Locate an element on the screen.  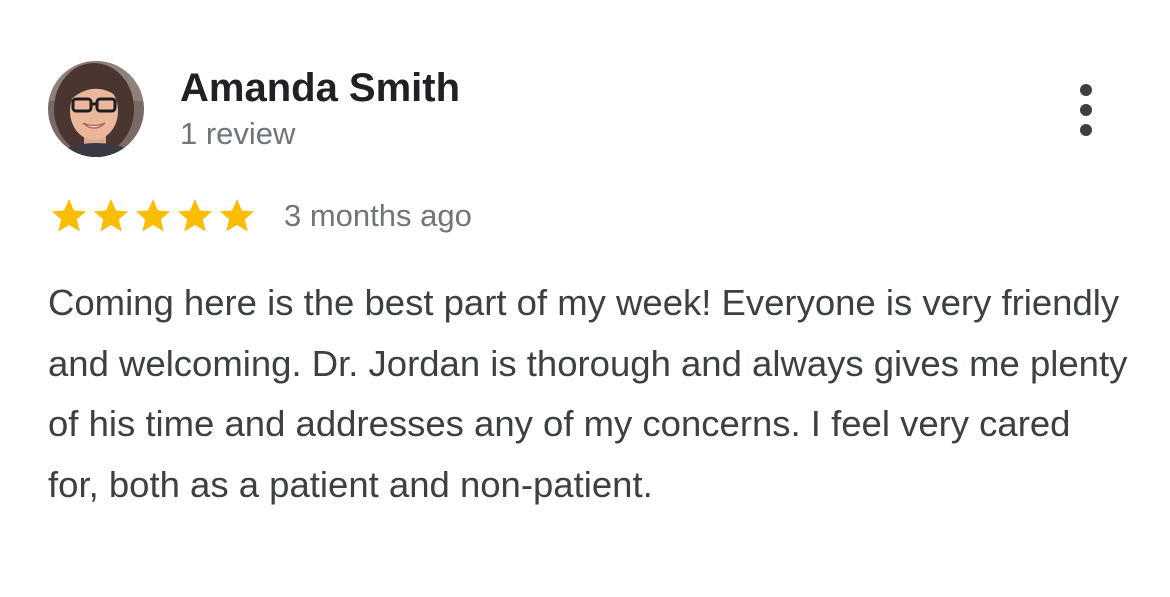
star-rating is located at coordinates (153, 216).